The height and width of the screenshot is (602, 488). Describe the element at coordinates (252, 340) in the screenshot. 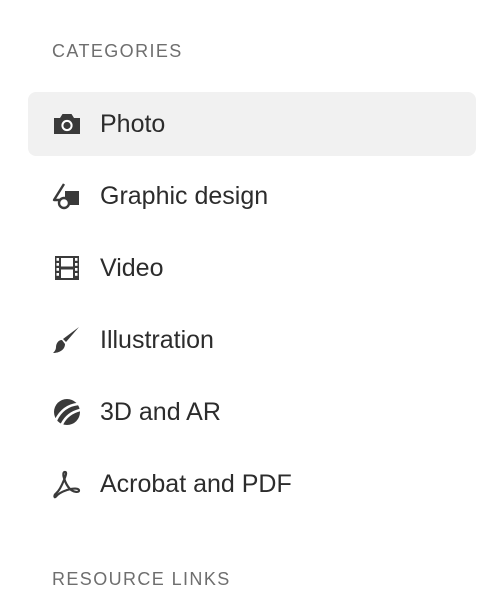

I see `category-item-illustration: Illustration` at that location.